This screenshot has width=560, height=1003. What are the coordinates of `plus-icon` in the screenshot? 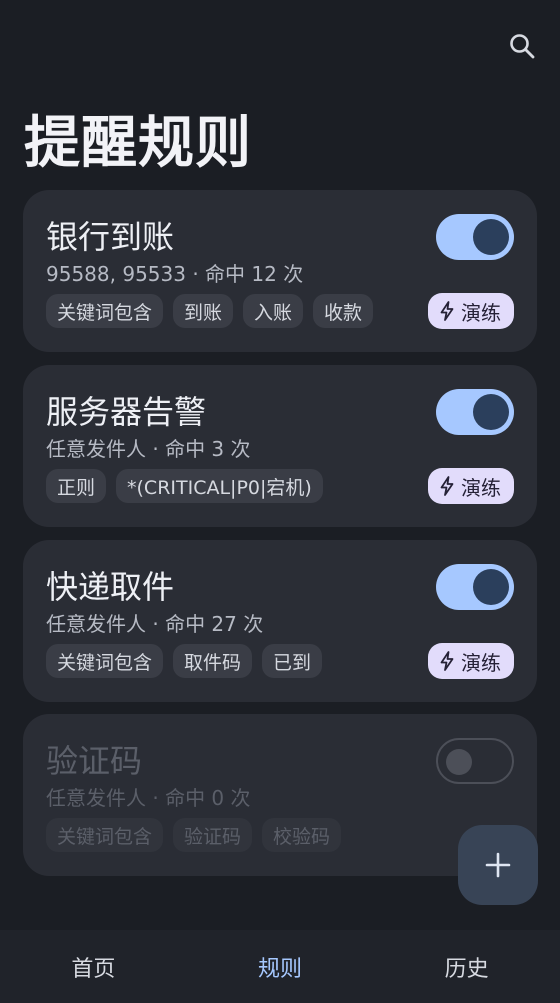 It's located at (498, 865).